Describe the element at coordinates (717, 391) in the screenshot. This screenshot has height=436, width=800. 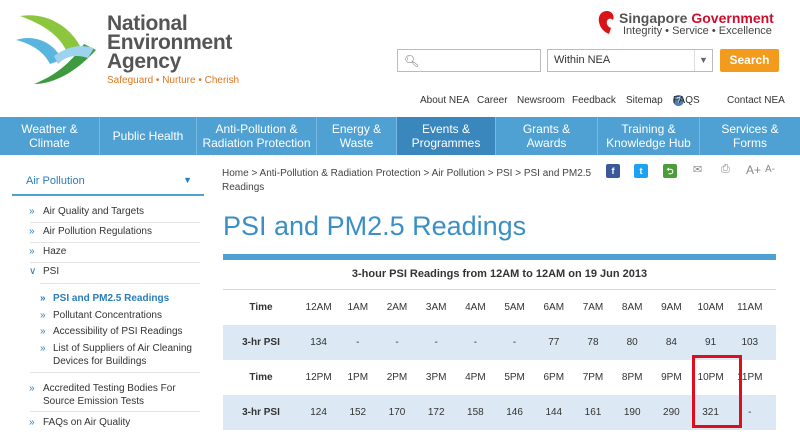
I see `highlight-box-10pm` at that location.